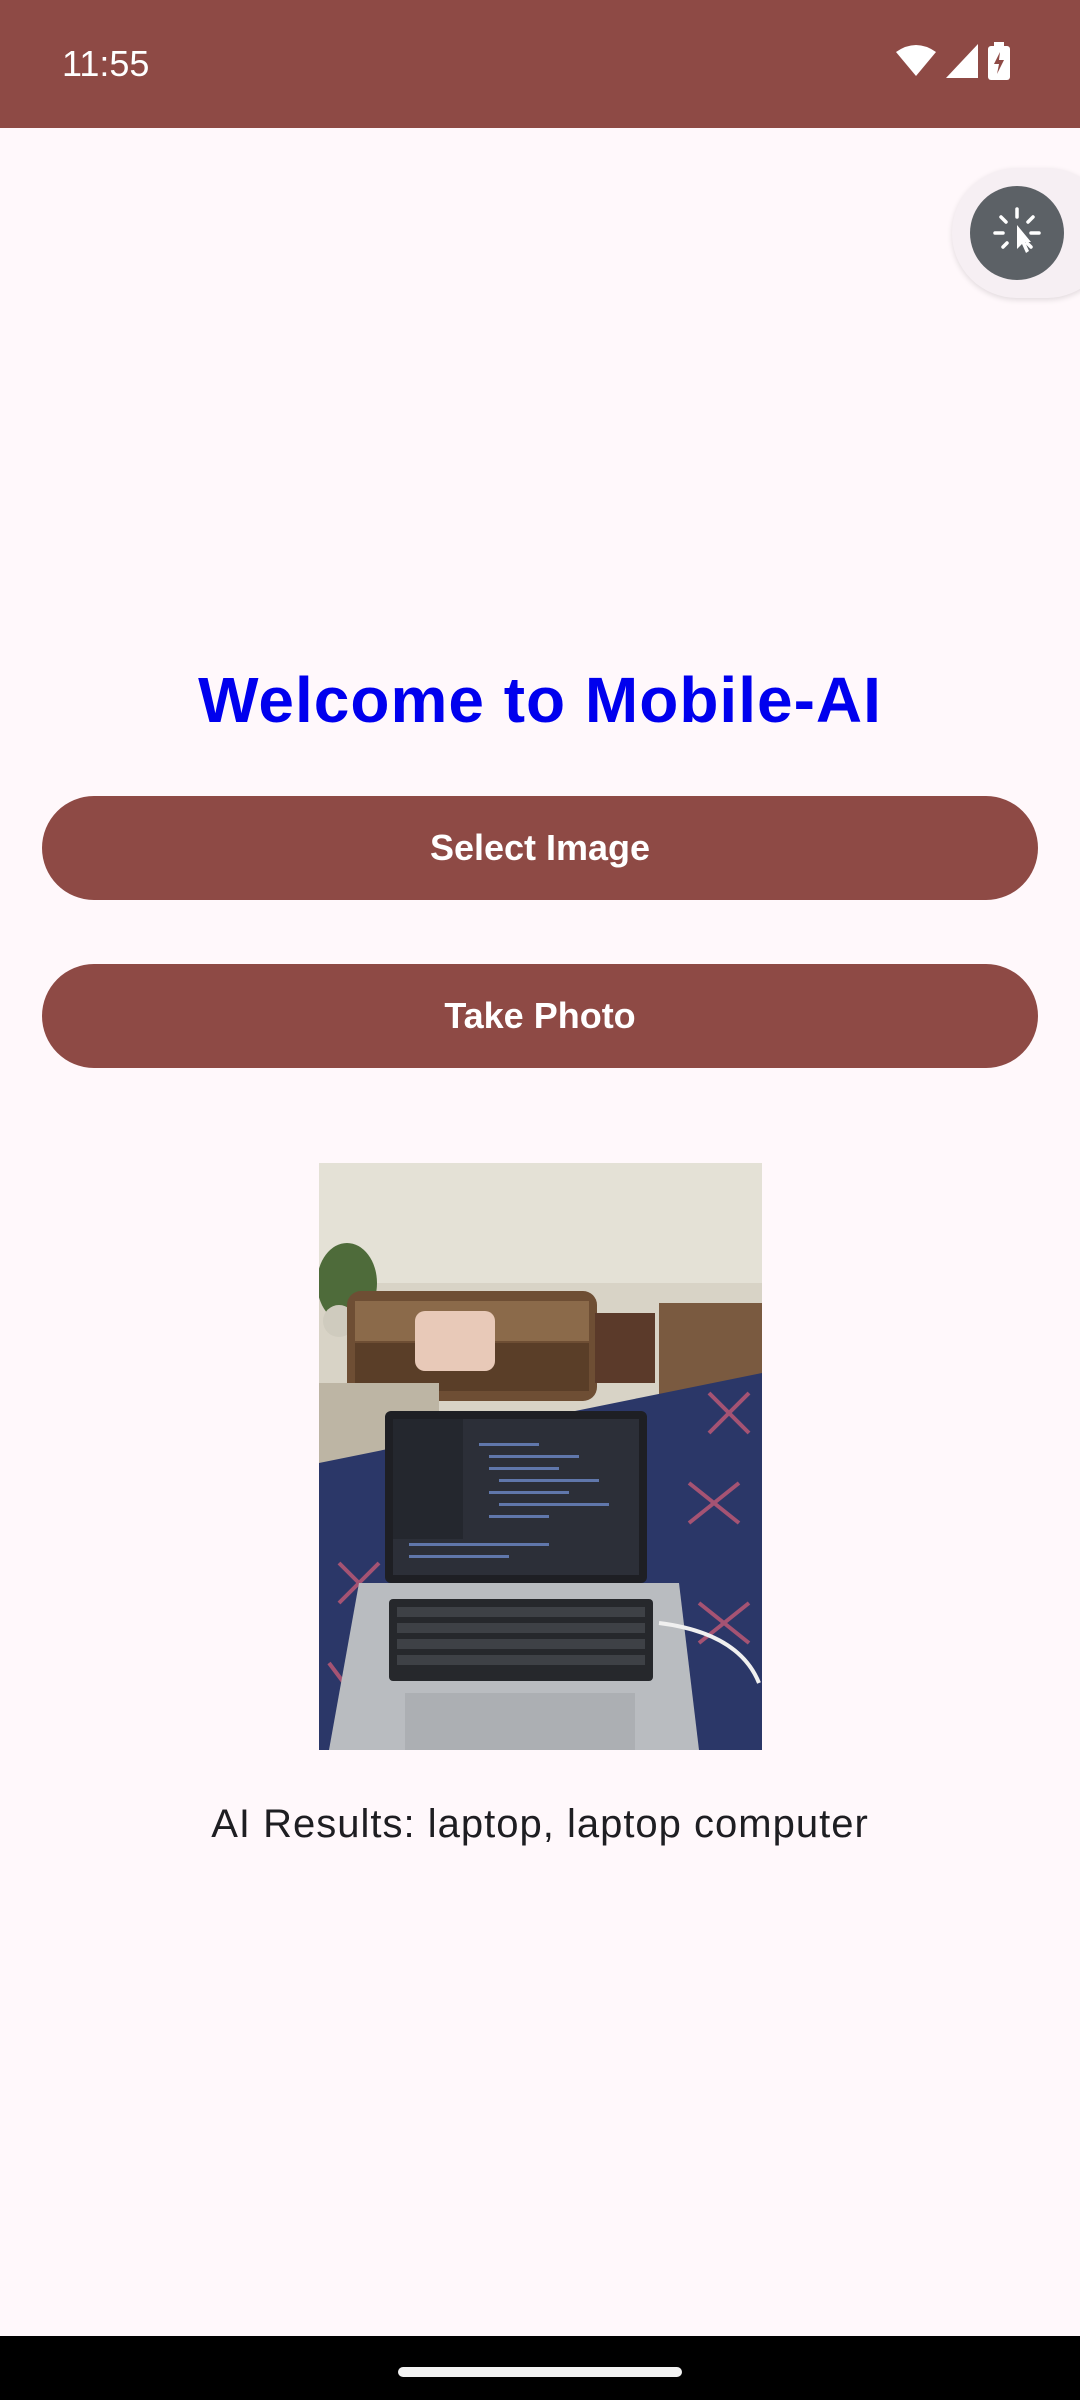 The image size is (1080, 2400). What do you see at coordinates (962, 63) in the screenshot?
I see `cell-signal-icon` at bounding box center [962, 63].